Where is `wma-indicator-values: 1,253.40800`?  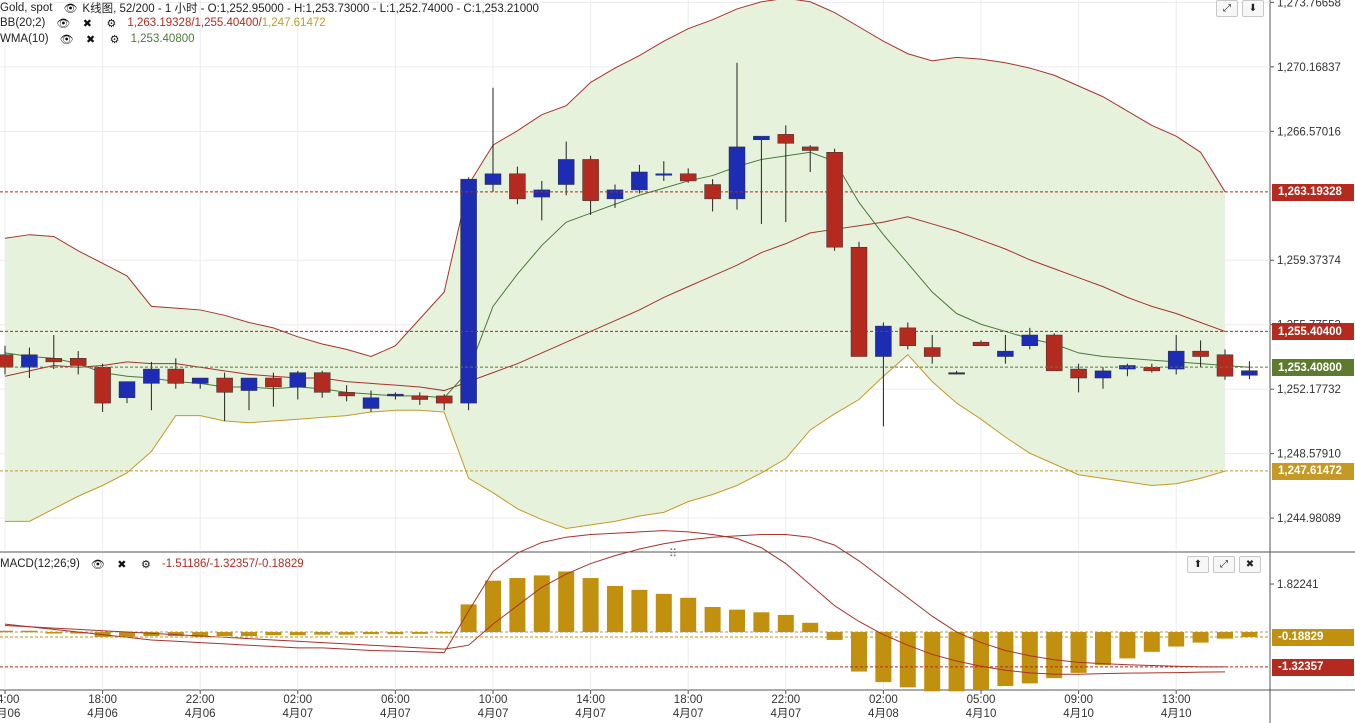 wma-indicator-values: 1,253.40800 is located at coordinates (162, 39).